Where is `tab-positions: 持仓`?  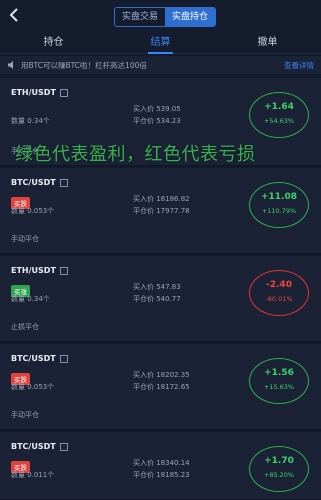
tab-positions: 持仓 is located at coordinates (53, 43).